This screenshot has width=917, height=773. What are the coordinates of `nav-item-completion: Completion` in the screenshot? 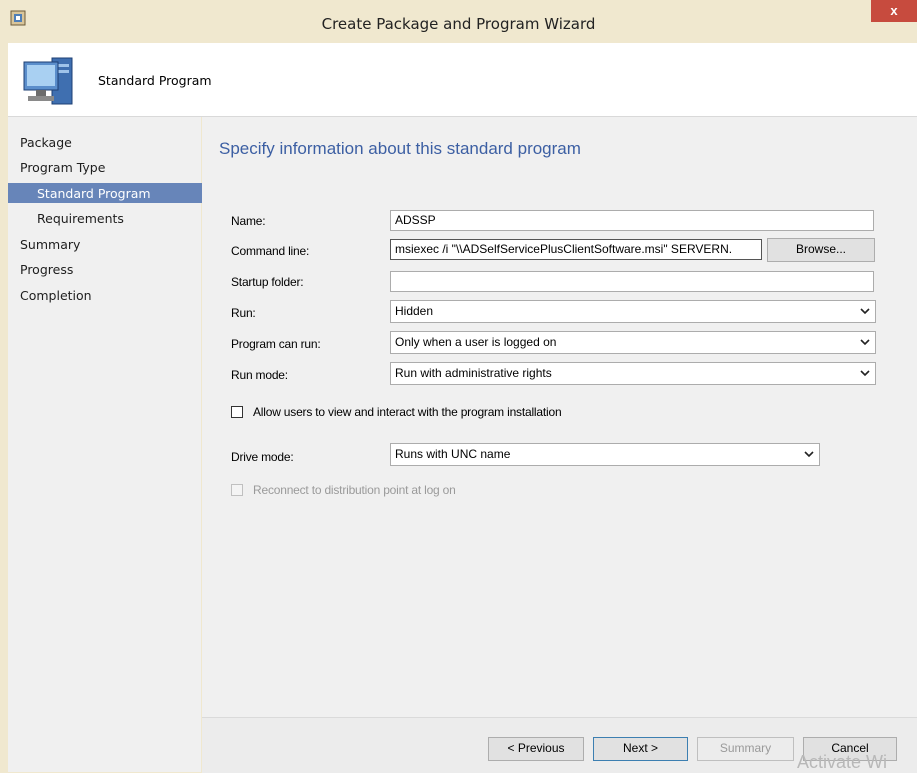 It's located at (56, 295).